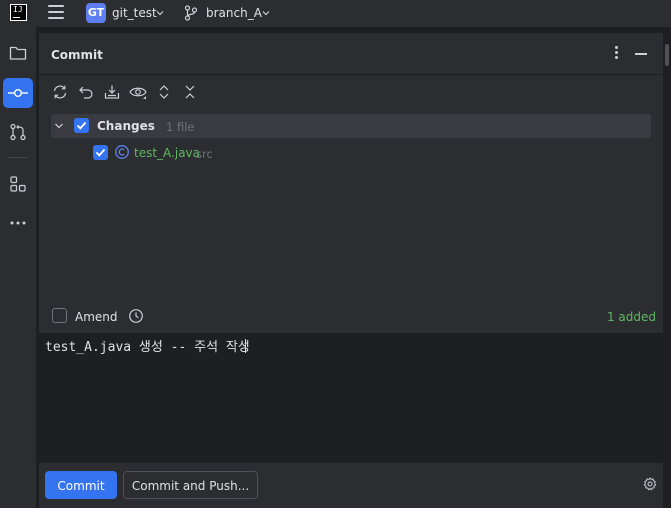 This screenshot has height=508, width=671. Describe the element at coordinates (631, 317) in the screenshot. I see `added-status: 1 added` at that location.